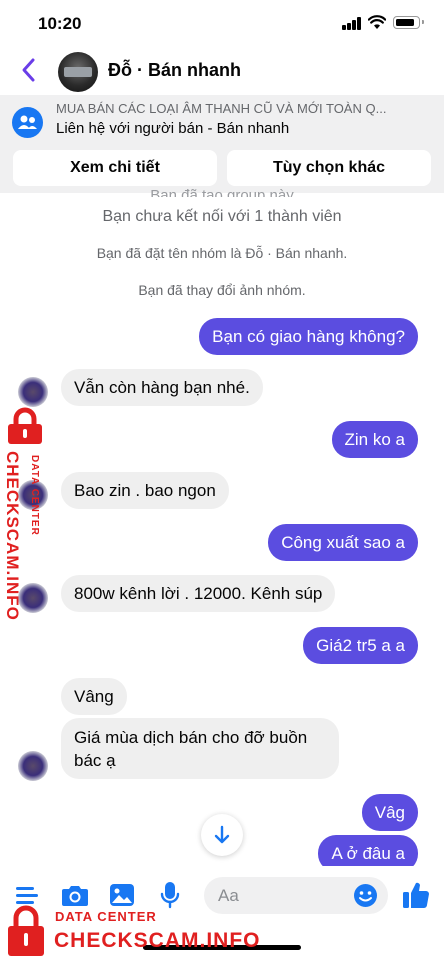  Describe the element at coordinates (296, 895) in the screenshot. I see `message-input: Aa` at that location.